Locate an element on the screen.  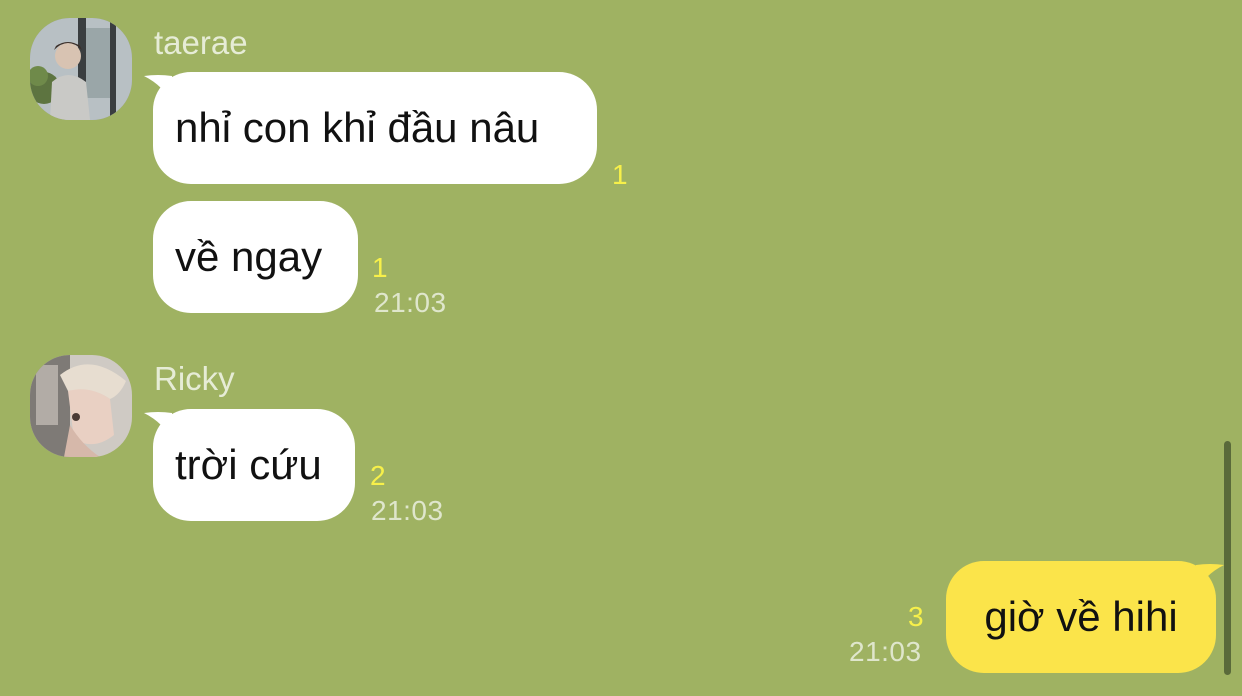
sender-name: taerae is located at coordinates (201, 42).